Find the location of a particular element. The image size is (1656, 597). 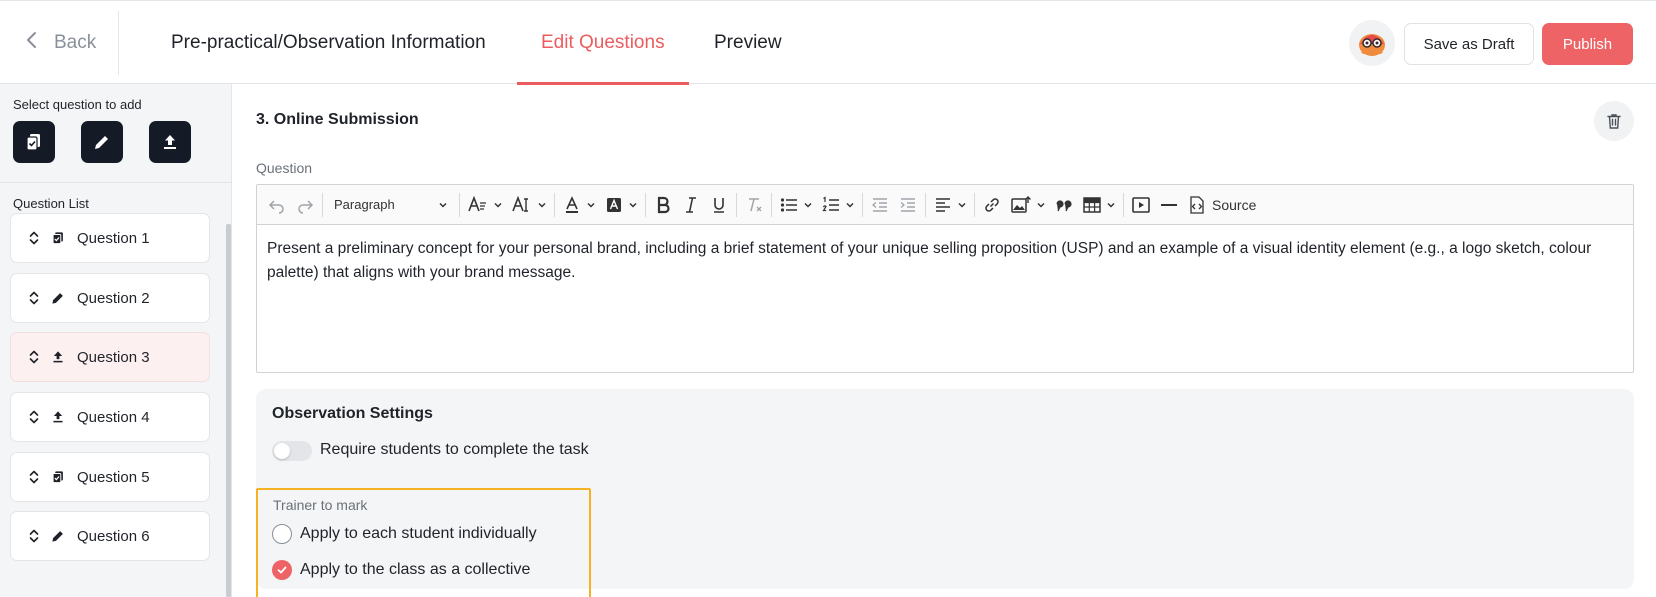

question-list-item: Question 6 is located at coordinates (110, 536).